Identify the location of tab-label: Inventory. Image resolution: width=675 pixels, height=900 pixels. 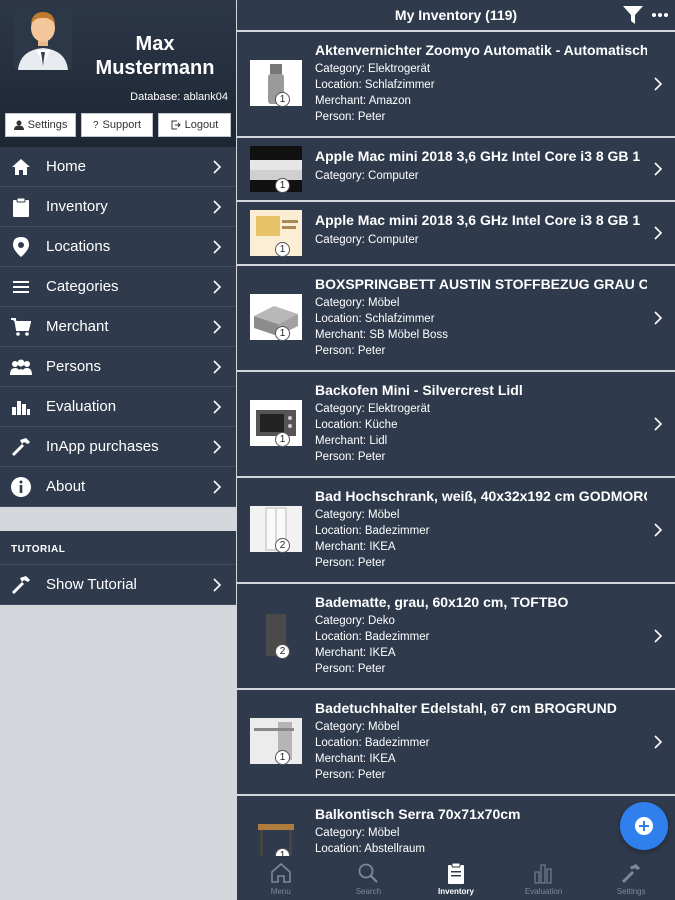
(455, 891).